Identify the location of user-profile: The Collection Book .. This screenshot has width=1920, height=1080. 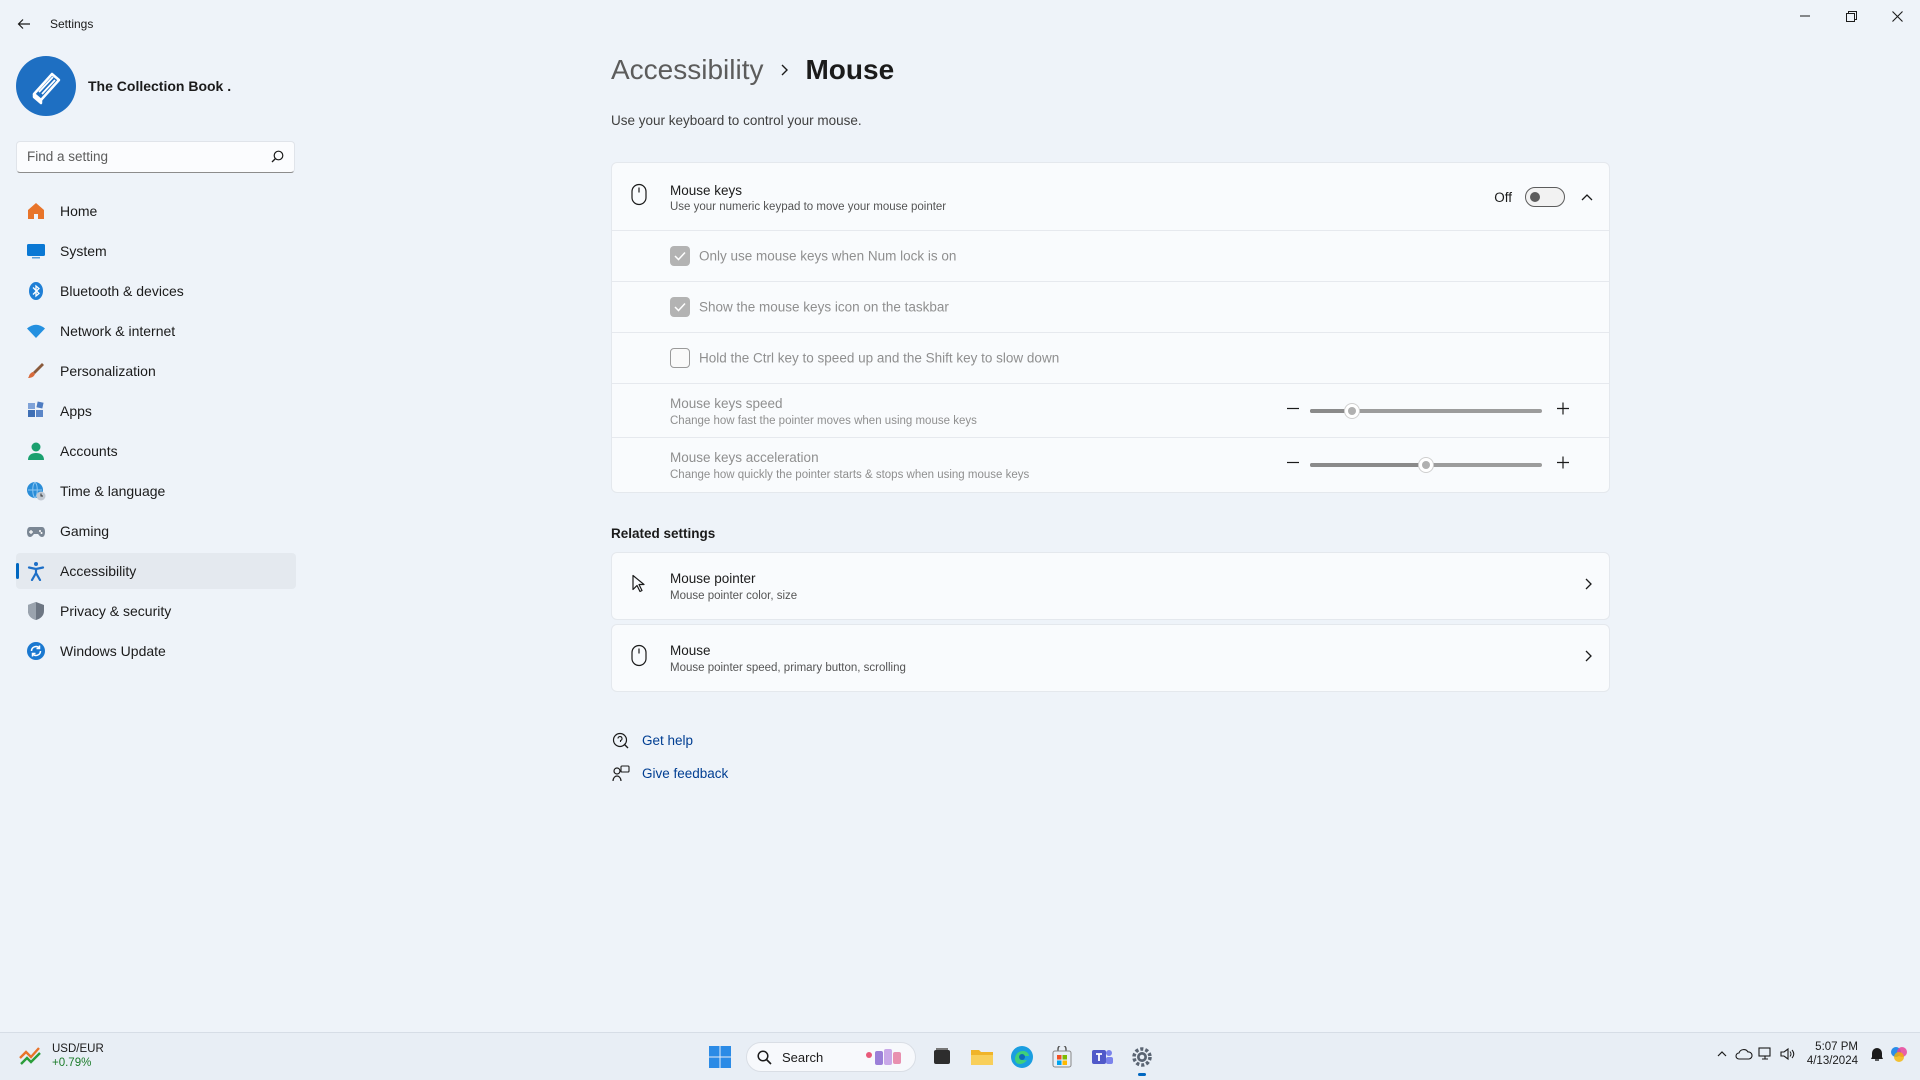
(123, 86).